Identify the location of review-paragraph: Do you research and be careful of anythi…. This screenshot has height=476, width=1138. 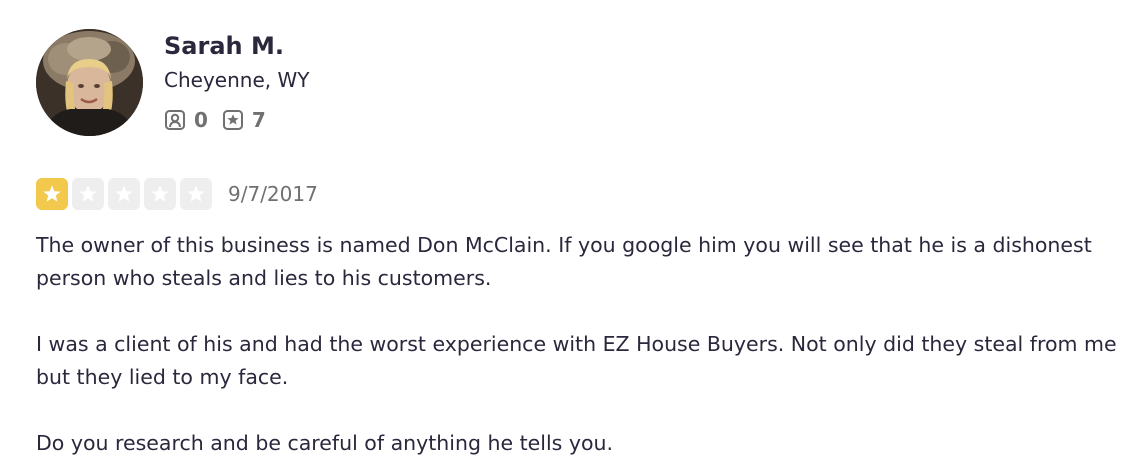
(325, 443).